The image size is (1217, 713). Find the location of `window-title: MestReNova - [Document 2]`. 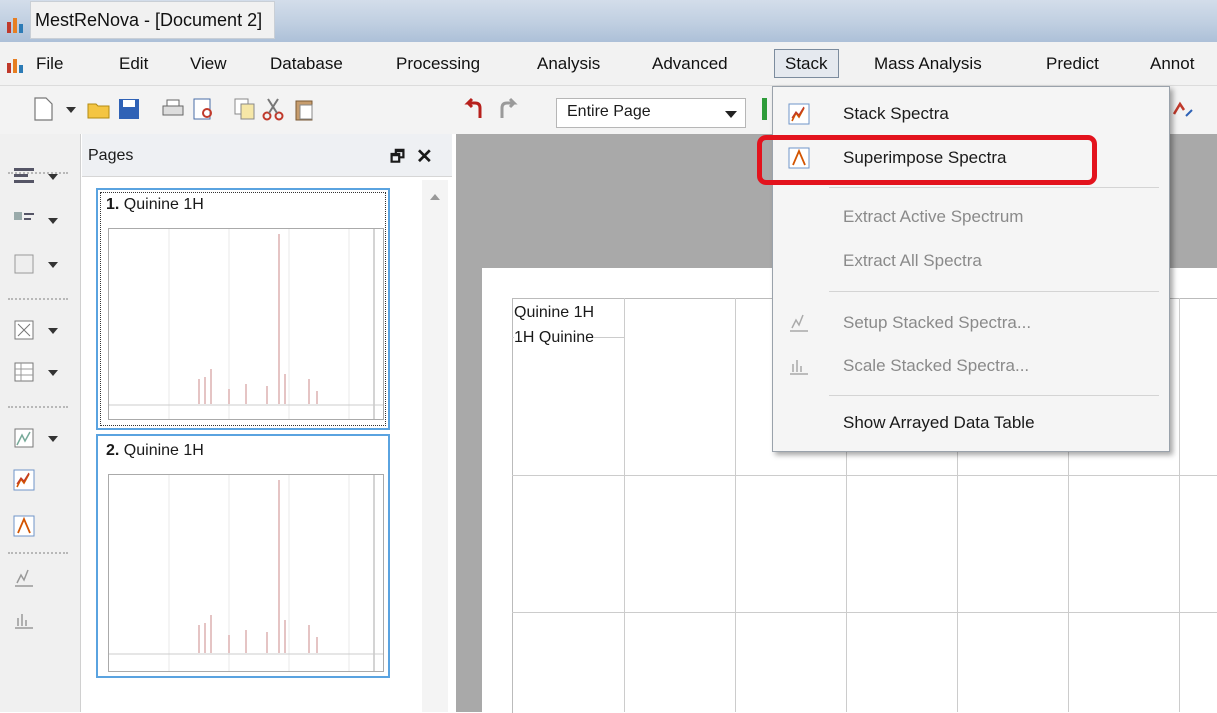

window-title: MestReNova - [Document 2] is located at coordinates (153, 20).